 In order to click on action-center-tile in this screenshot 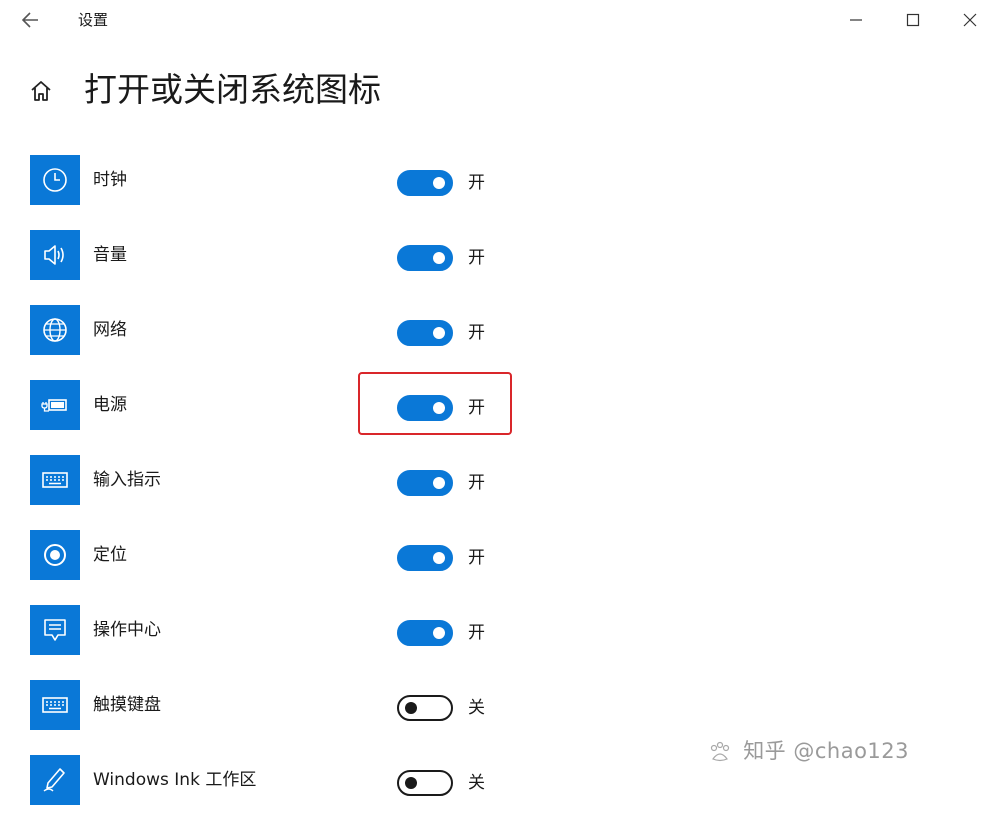, I will do `click(55, 630)`.